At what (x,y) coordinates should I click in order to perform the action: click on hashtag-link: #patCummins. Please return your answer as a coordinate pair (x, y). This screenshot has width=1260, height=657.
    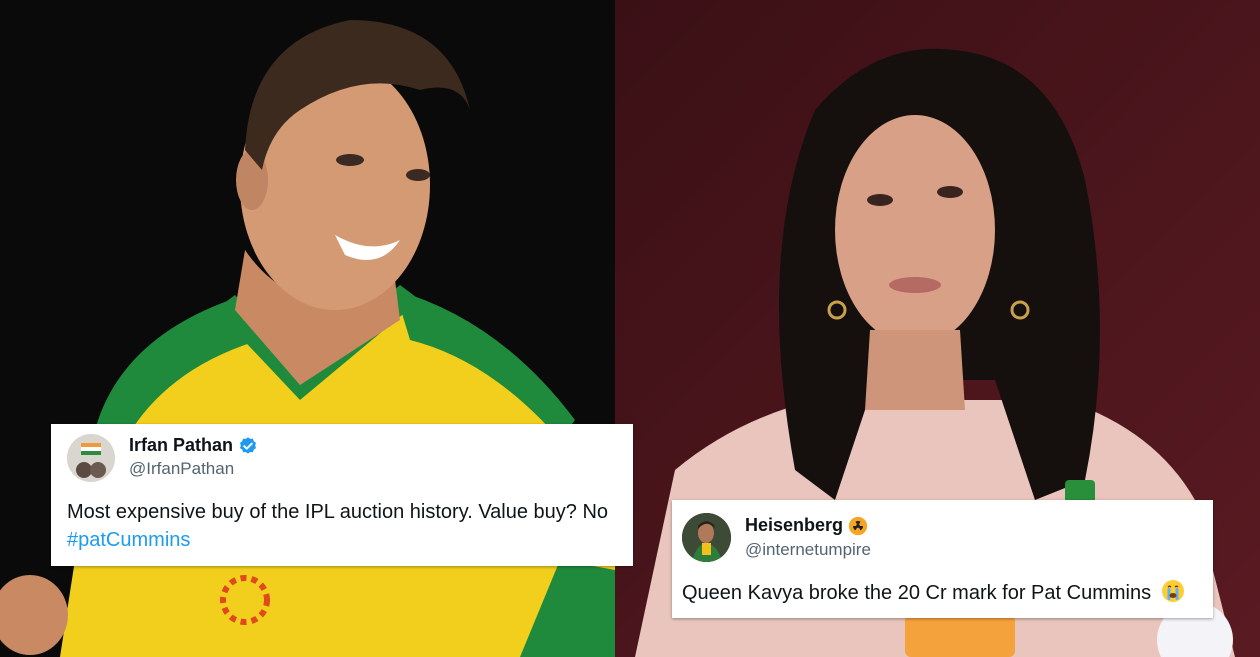
    Looking at the image, I should click on (337, 540).